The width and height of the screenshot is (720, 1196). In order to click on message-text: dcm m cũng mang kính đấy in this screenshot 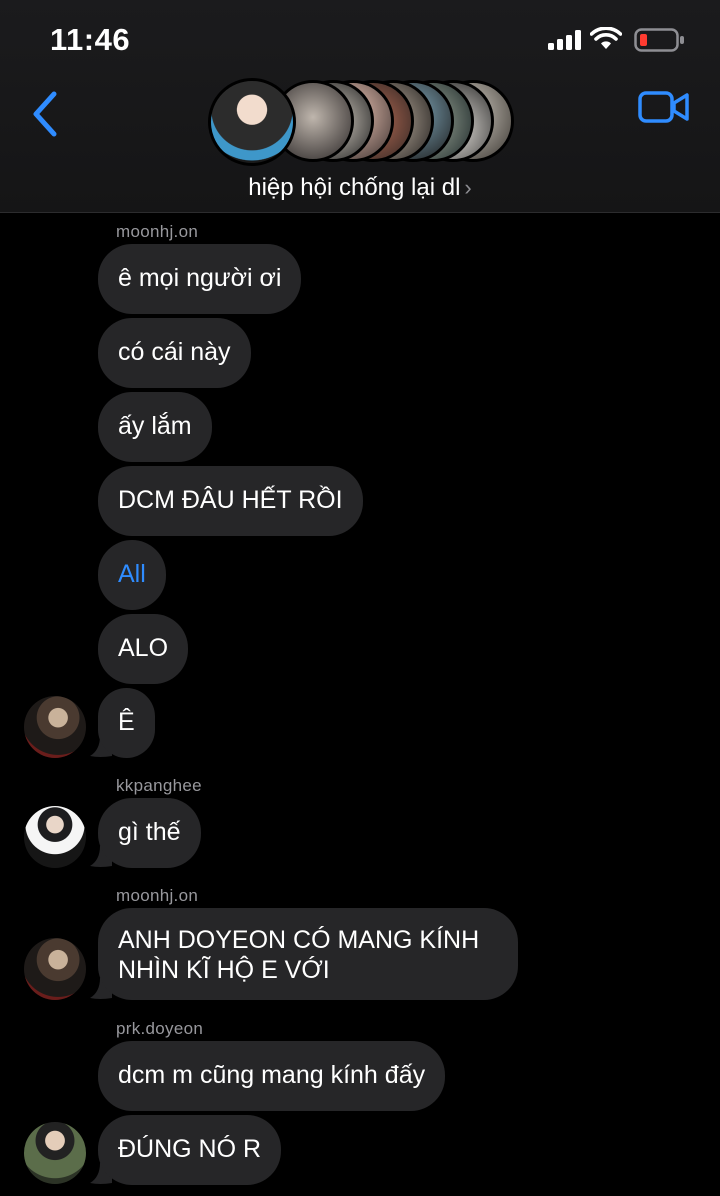, I will do `click(272, 1075)`.